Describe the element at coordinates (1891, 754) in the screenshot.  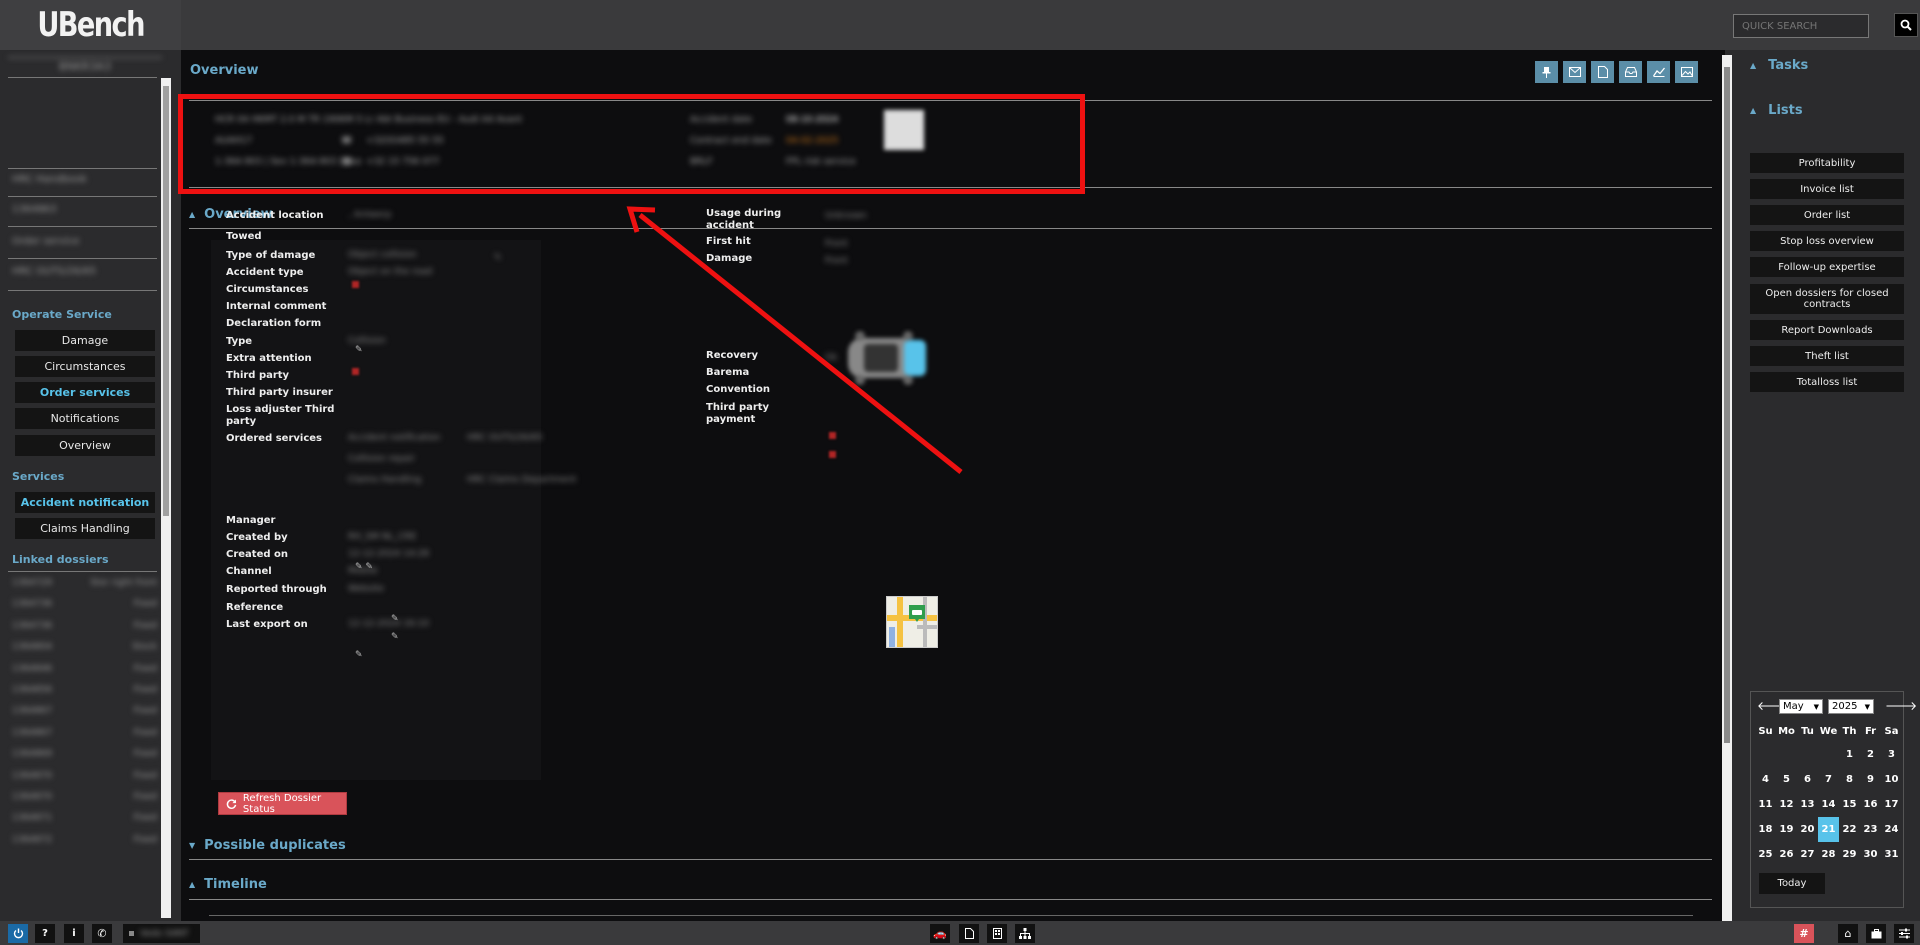
I see `calendar-day: 3` at that location.